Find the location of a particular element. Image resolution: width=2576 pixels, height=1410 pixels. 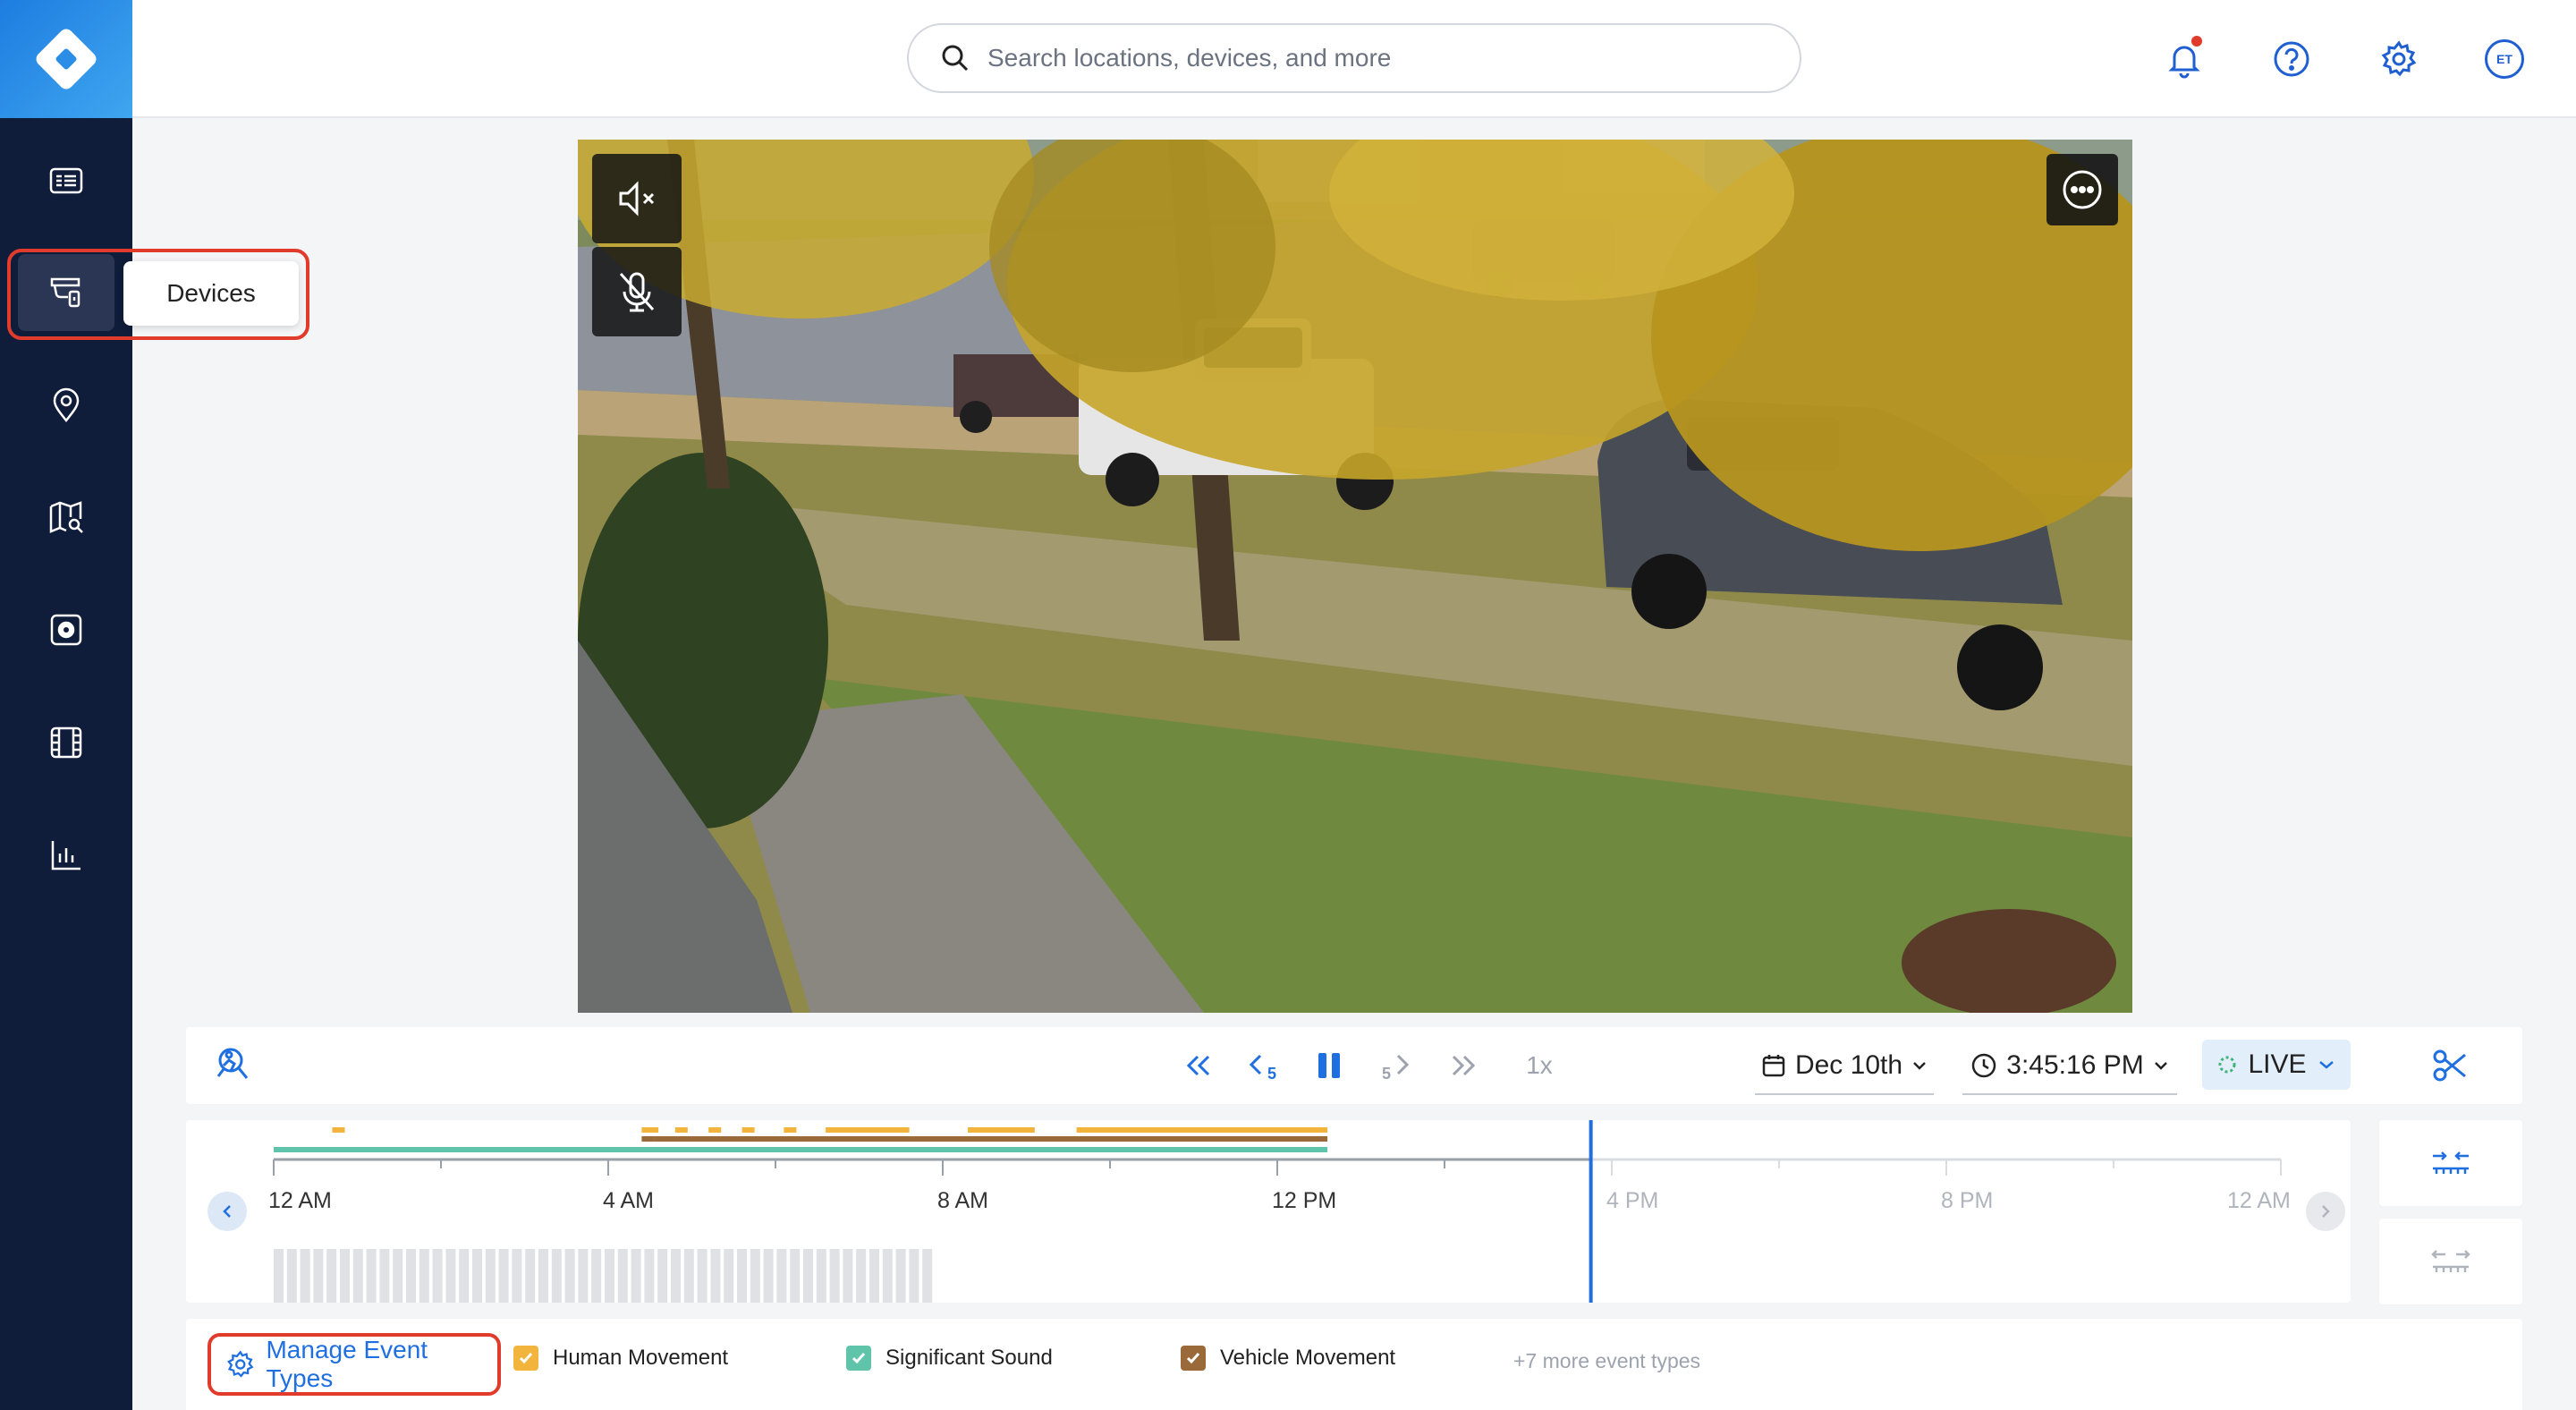

location-pin-icon is located at coordinates (66, 405).